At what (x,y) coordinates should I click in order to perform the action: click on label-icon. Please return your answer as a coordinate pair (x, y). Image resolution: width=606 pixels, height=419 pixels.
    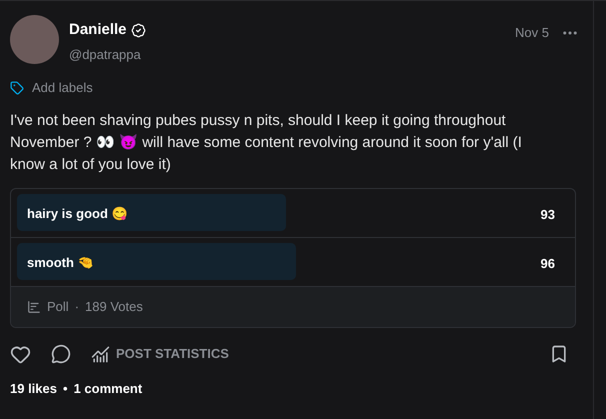
    Looking at the image, I should click on (17, 87).